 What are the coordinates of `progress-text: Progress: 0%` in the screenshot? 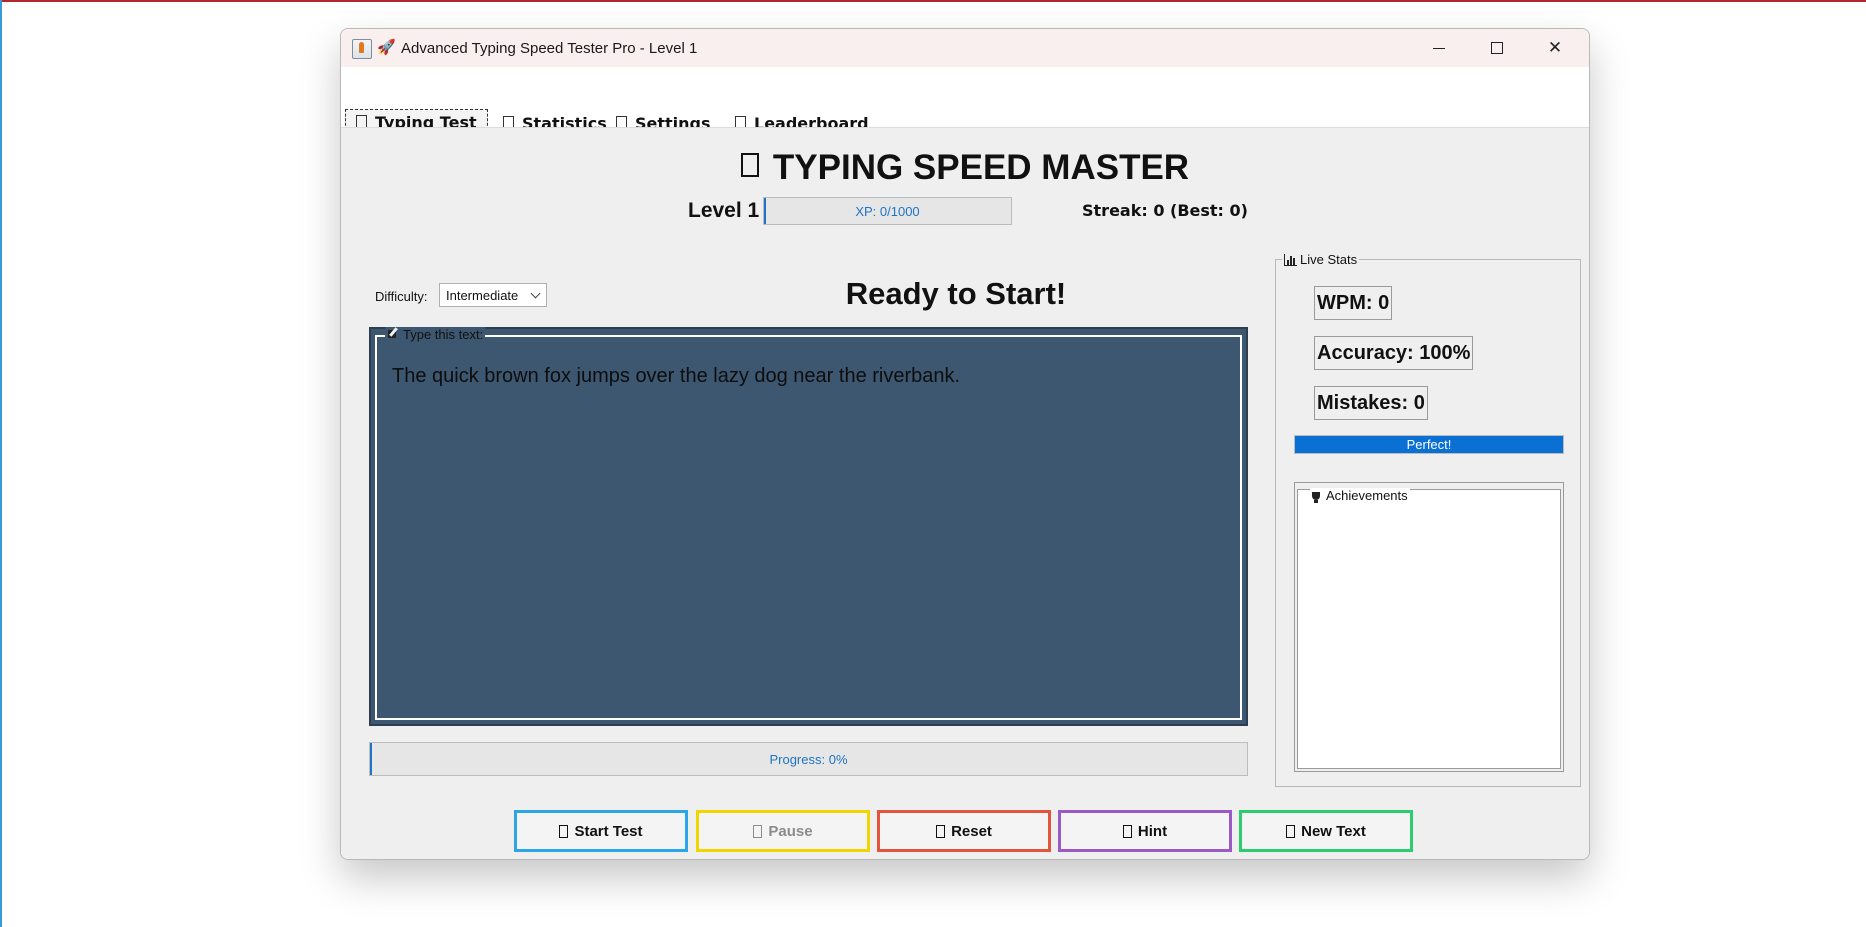 It's located at (808, 759).